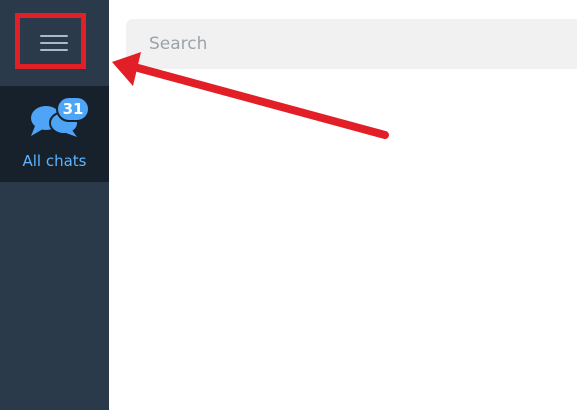 The height and width of the screenshot is (410, 577). I want to click on unread-count-badge: 31, so click(73, 109).